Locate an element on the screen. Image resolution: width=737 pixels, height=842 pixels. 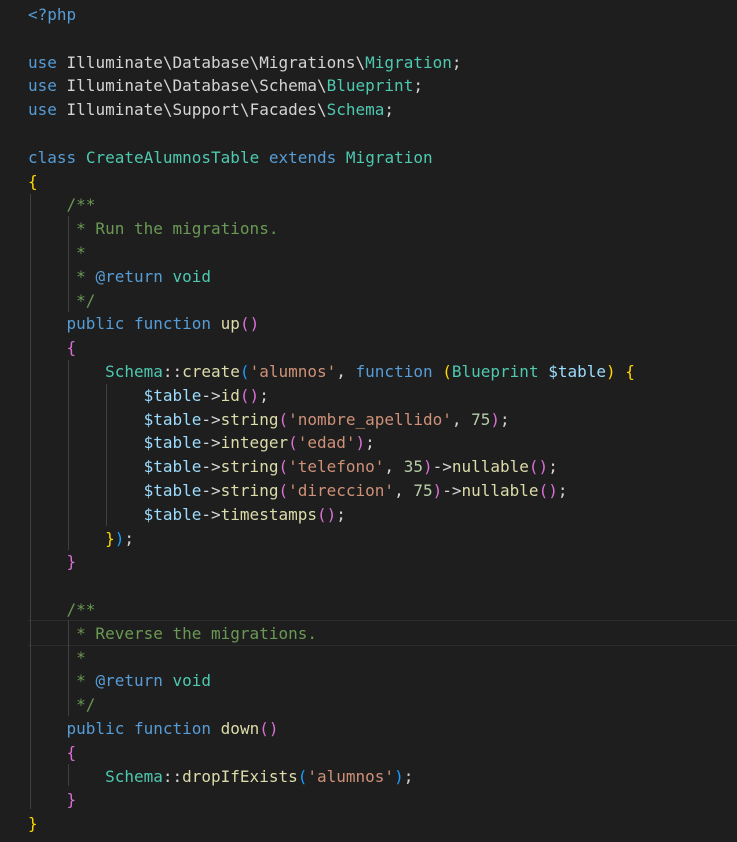
code-token: Migration is located at coordinates (389, 157).